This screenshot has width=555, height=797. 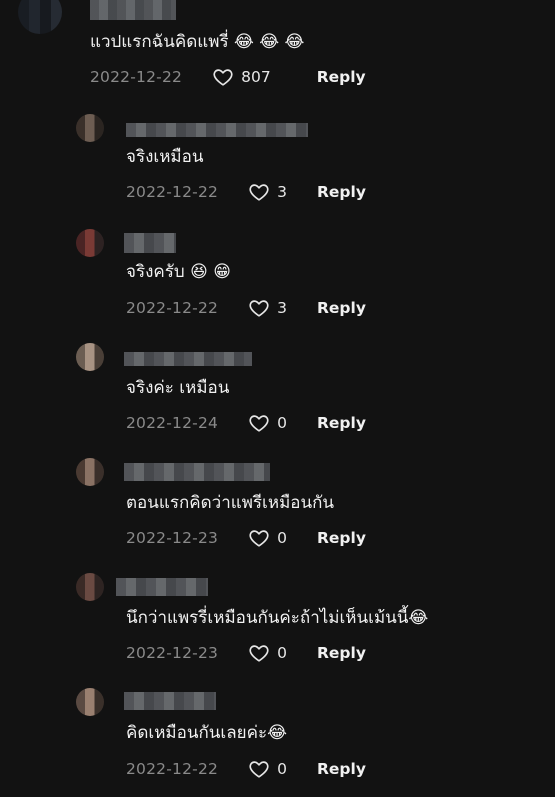 I want to click on reply-meta: 2022-12-24 0 Reply, so click(x=246, y=423).